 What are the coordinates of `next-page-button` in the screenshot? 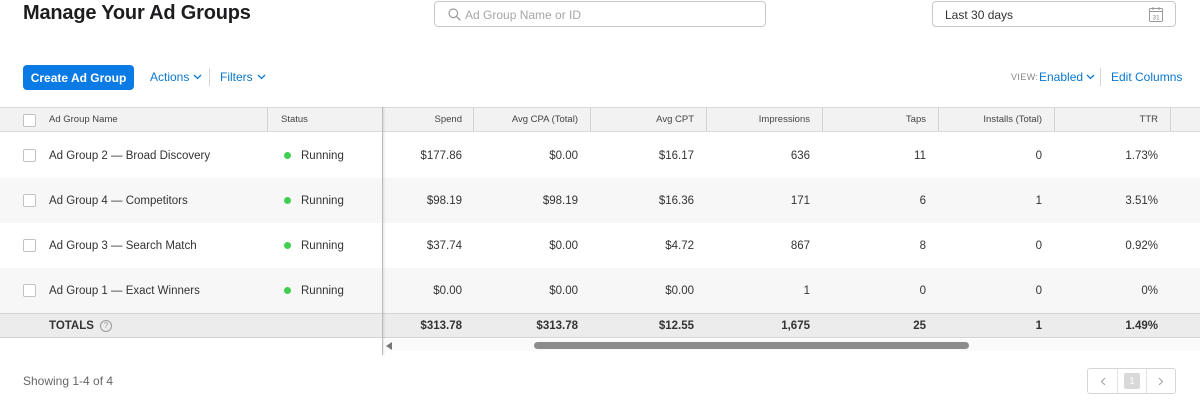 It's located at (1160, 381).